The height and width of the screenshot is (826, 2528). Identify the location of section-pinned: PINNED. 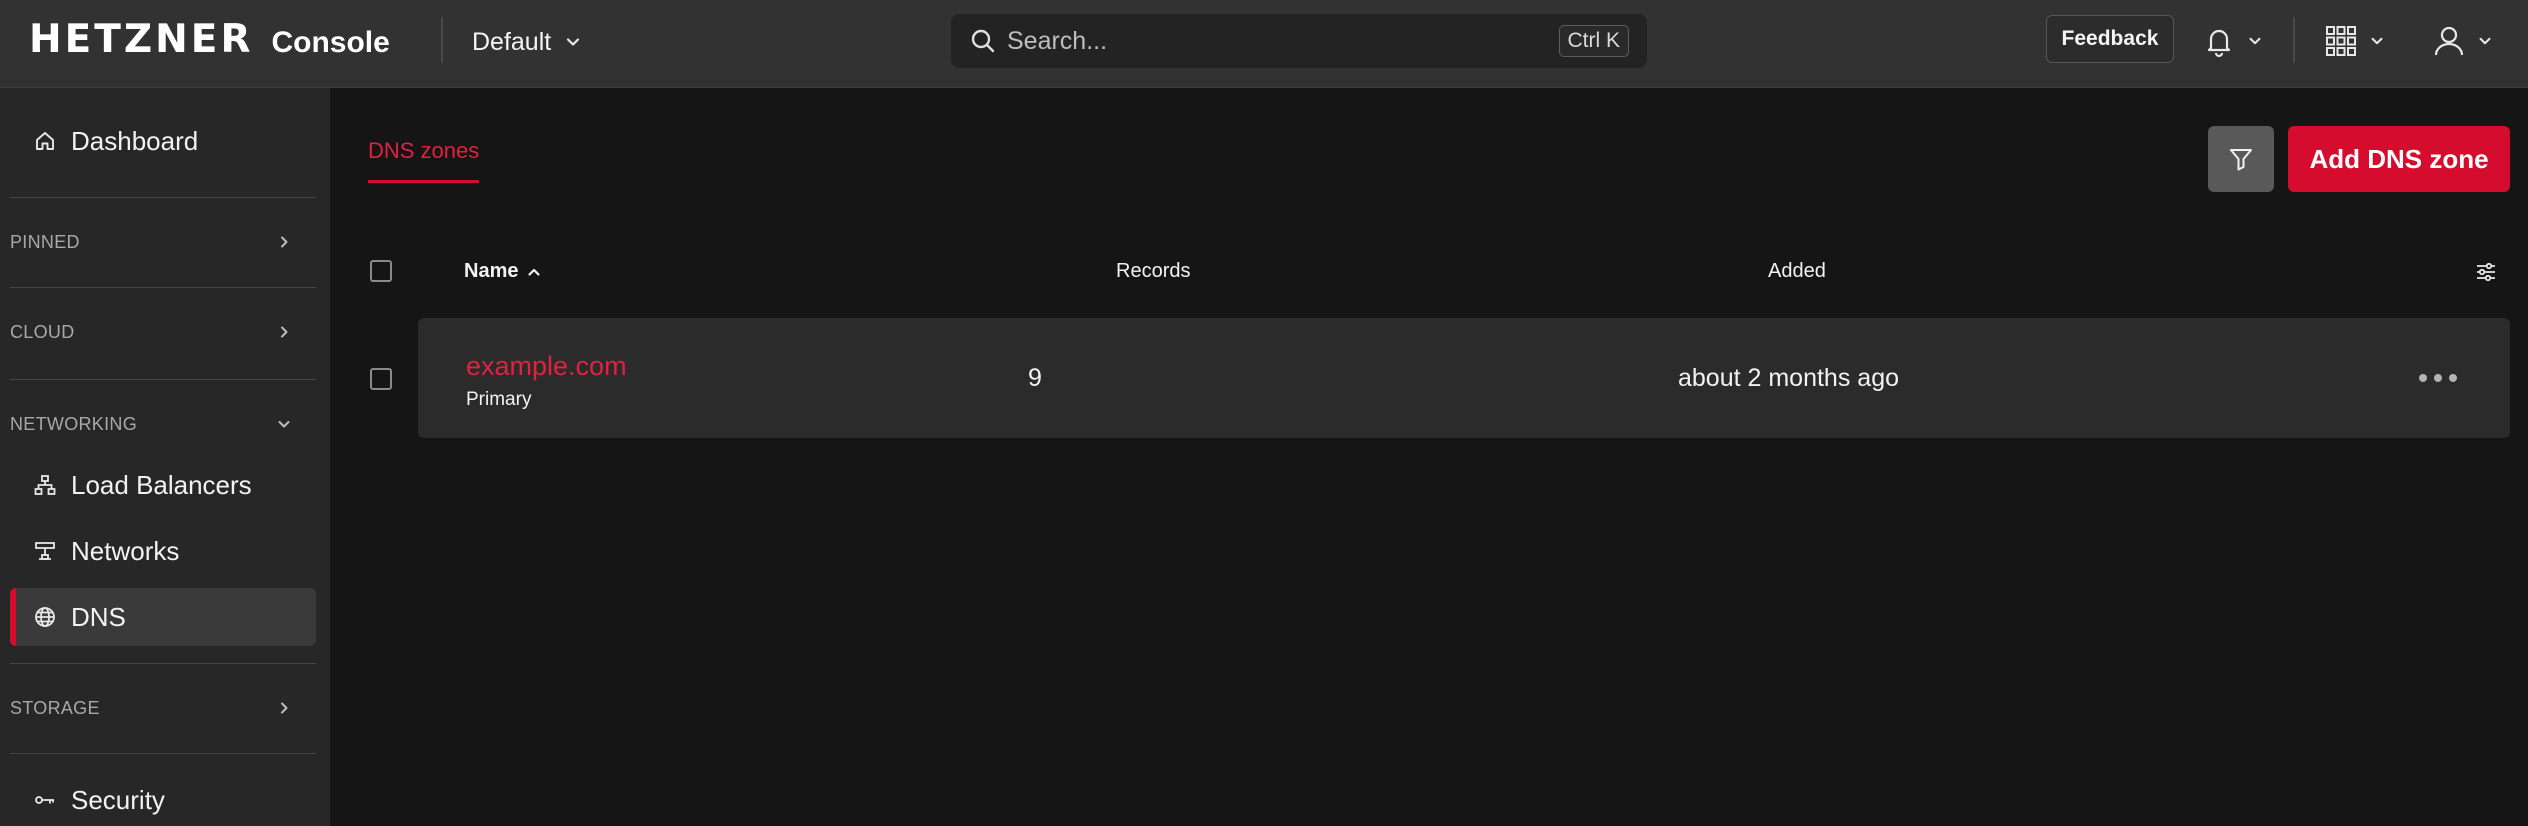
(151, 242).